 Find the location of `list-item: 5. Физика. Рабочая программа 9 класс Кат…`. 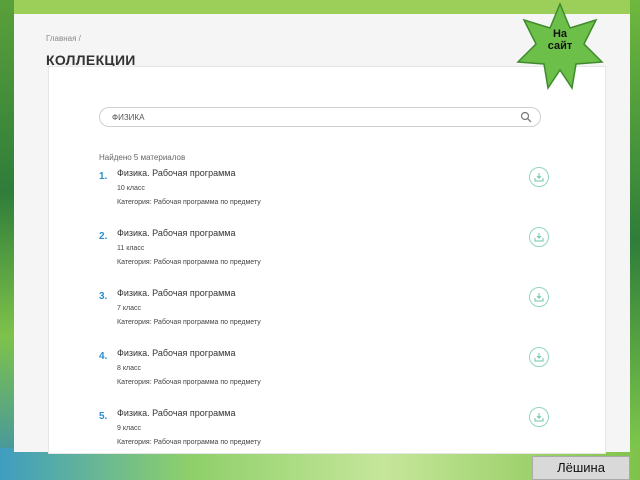

list-item: 5. Физика. Рабочая программа 9 класс Кат… is located at coordinates (324, 437).